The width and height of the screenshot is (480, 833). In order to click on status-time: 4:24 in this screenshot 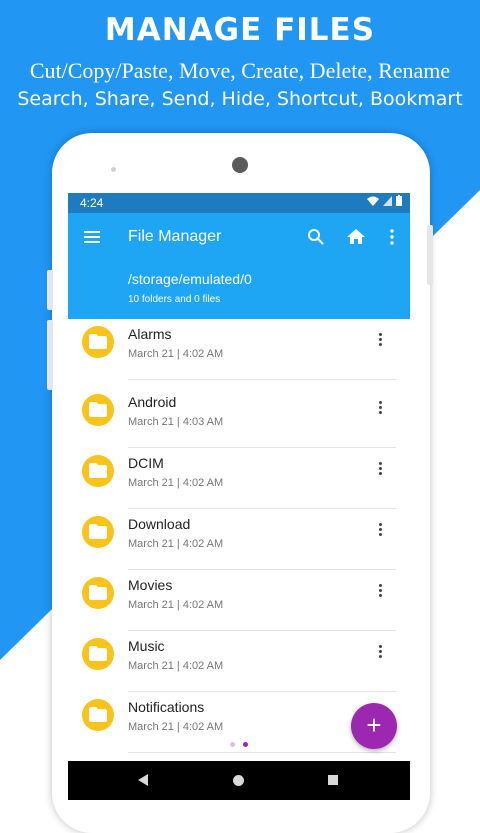, I will do `click(92, 203)`.